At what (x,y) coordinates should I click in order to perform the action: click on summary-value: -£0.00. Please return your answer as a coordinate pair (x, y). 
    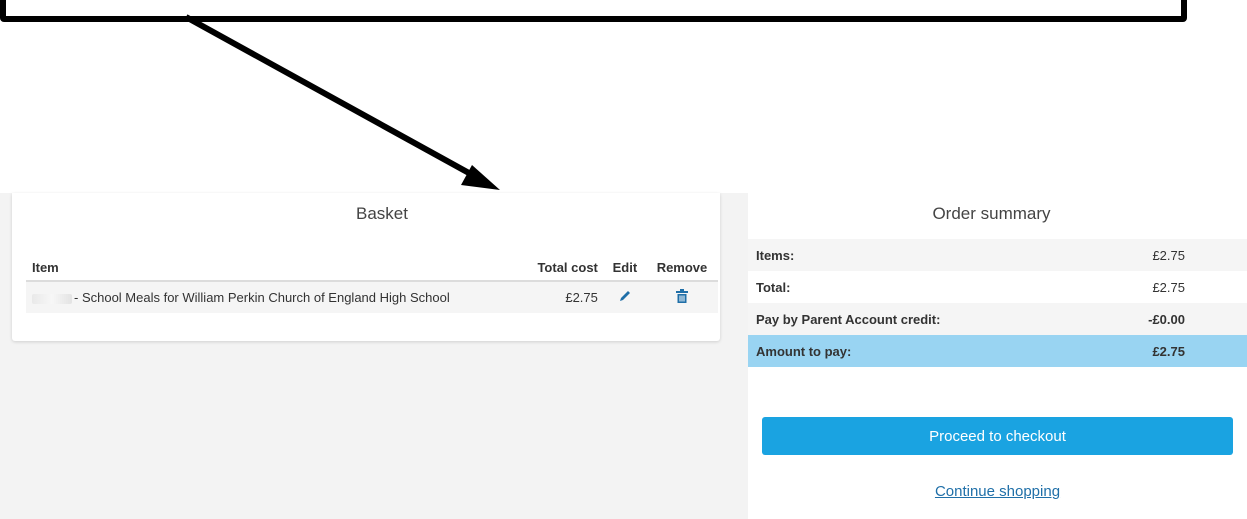
    Looking at the image, I should click on (1166, 319).